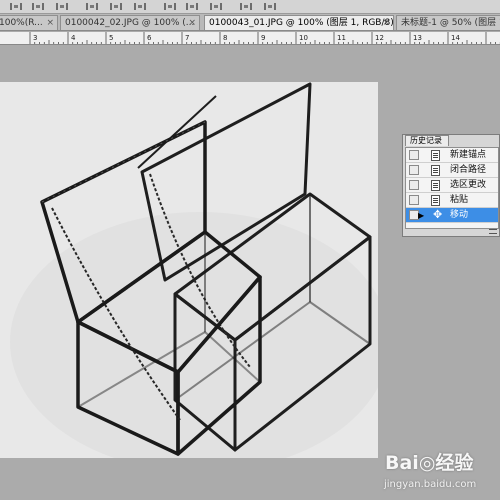 This screenshot has height=500, width=500. Describe the element at coordinates (192, 6) in the screenshot. I see `distribute-vcenter-icon` at that location.